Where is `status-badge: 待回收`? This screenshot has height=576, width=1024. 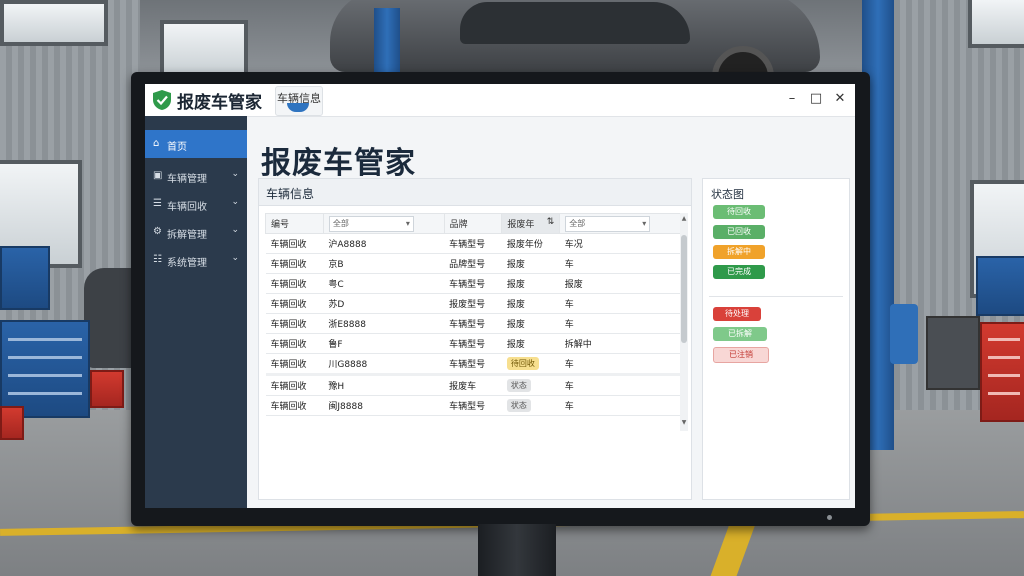 status-badge: 待回收 is located at coordinates (739, 212).